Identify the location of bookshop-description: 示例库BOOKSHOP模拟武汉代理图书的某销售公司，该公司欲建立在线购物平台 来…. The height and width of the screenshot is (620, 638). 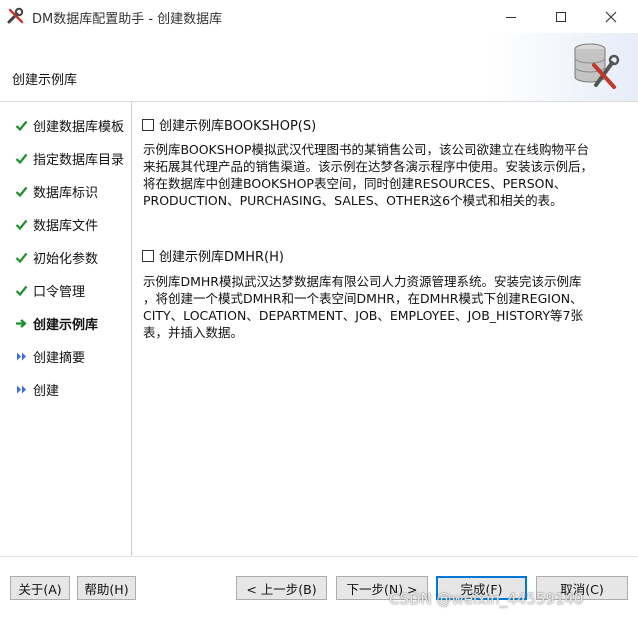
(385, 175).